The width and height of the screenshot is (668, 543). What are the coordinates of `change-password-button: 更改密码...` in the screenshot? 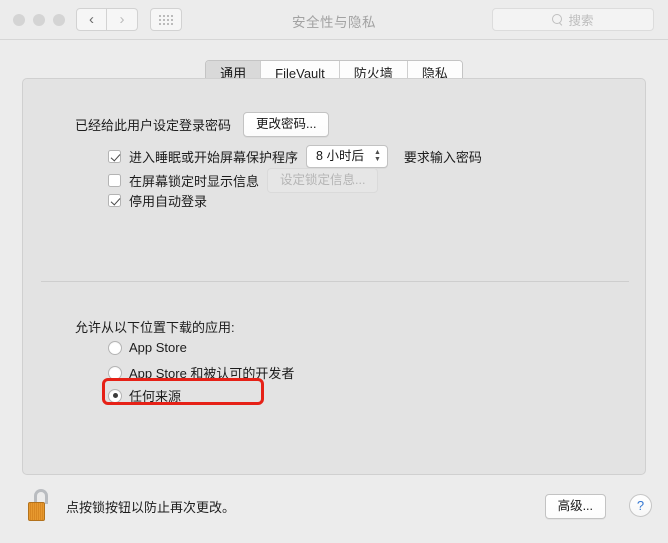 It's located at (286, 124).